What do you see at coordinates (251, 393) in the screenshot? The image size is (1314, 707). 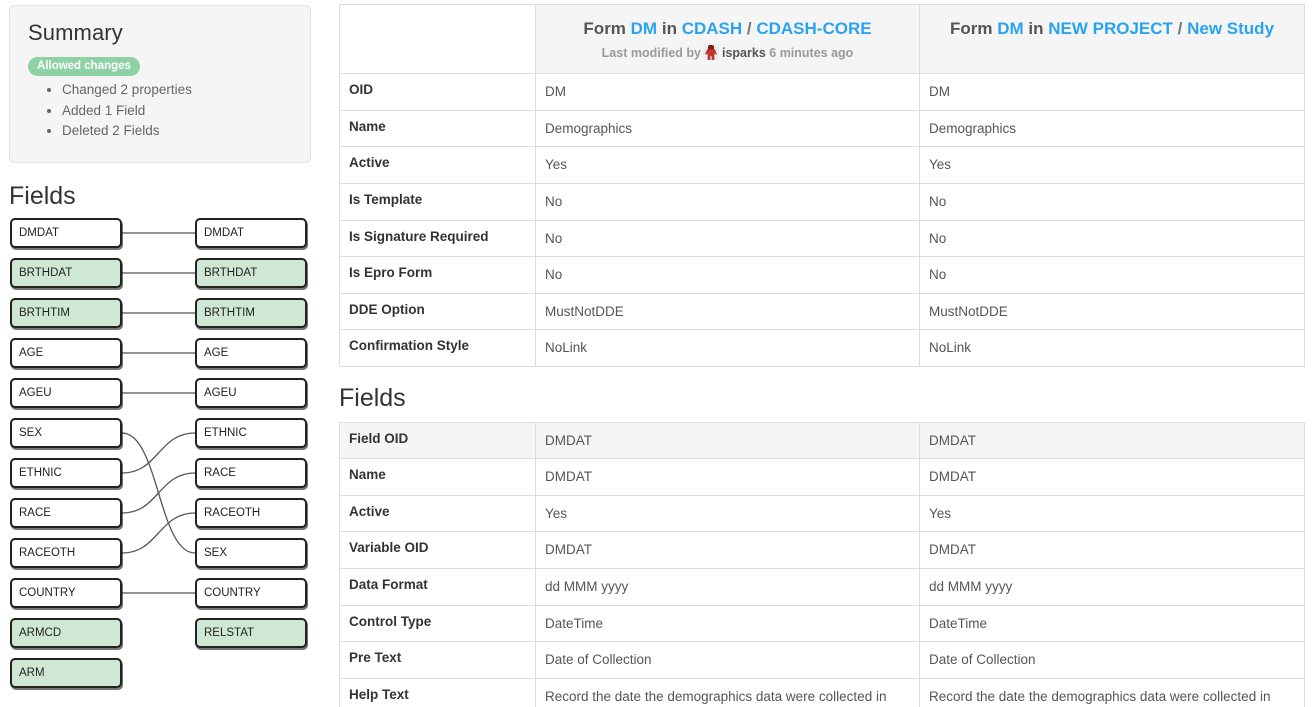 I see `field-box-right: AGEU` at bounding box center [251, 393].